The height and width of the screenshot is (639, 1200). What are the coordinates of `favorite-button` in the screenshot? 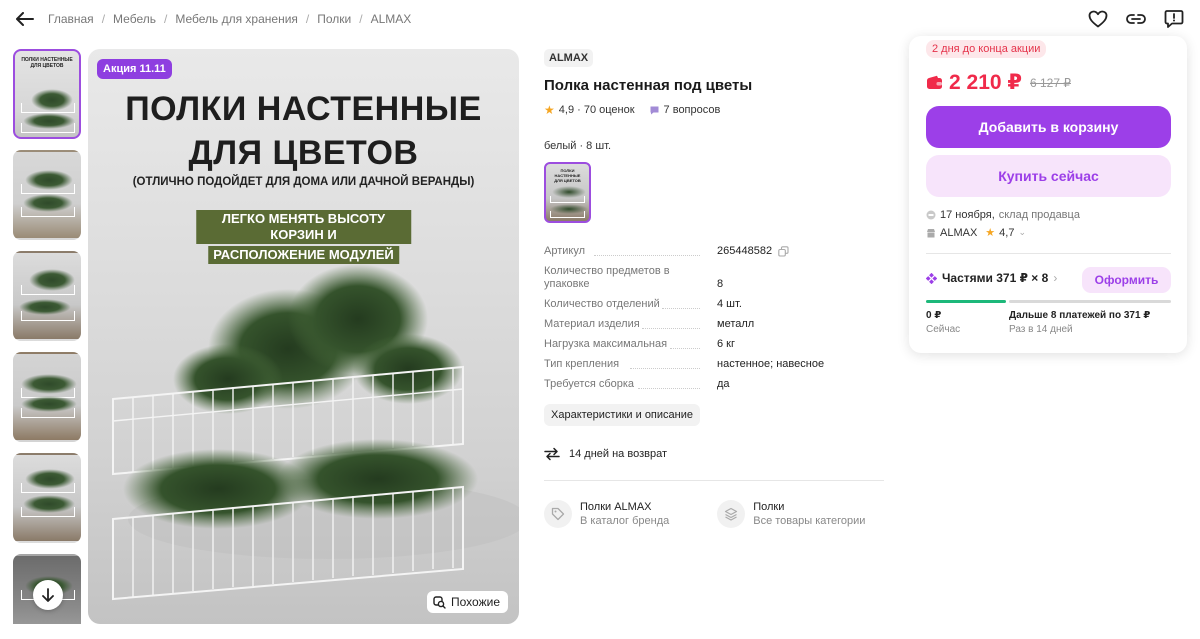 It's located at (1098, 19).